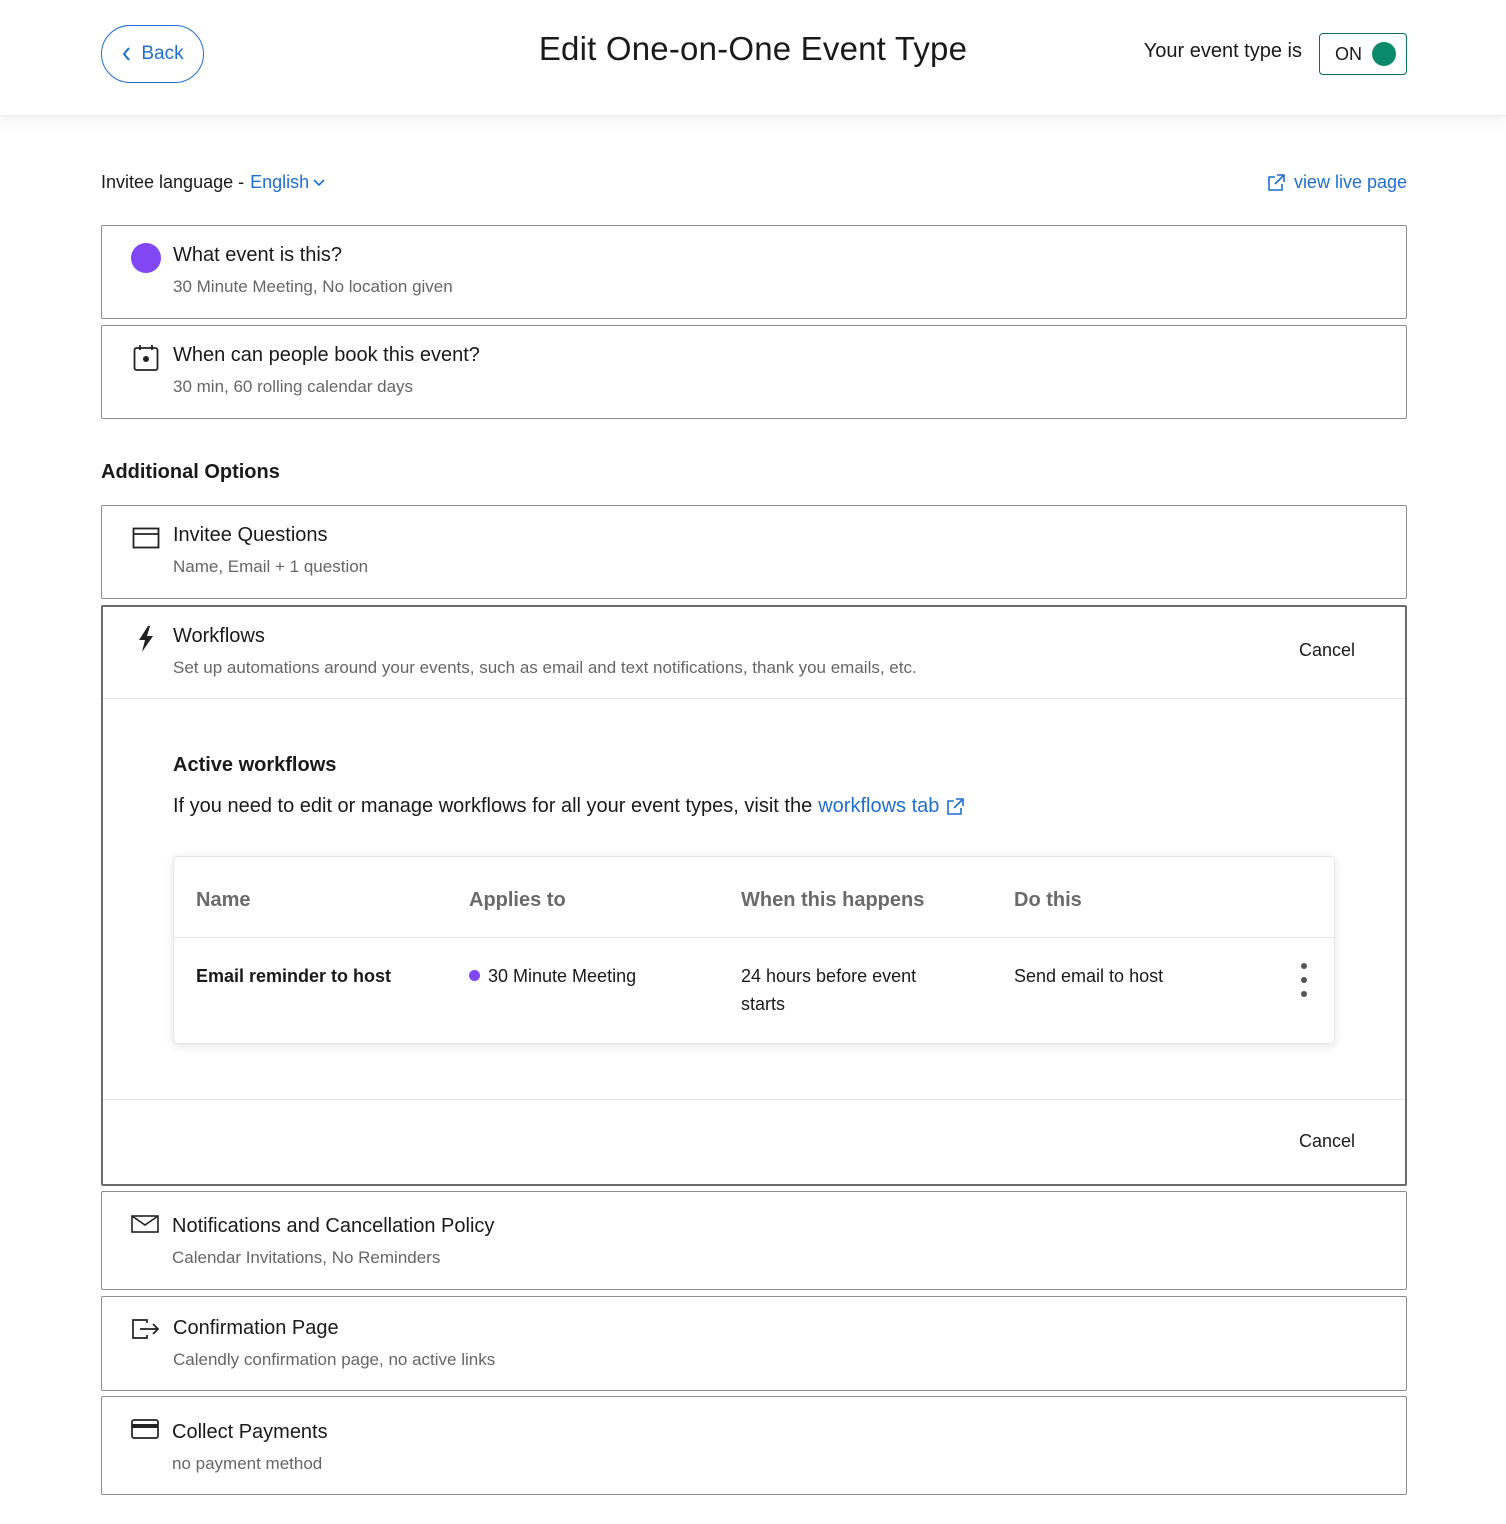  I want to click on event-status-label: Your event type is, so click(1222, 51).